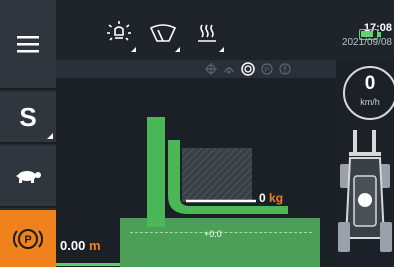 The height and width of the screenshot is (267, 394). What do you see at coordinates (73, 245) in the screenshot?
I see `fork-height-value: 0.00` at bounding box center [73, 245].